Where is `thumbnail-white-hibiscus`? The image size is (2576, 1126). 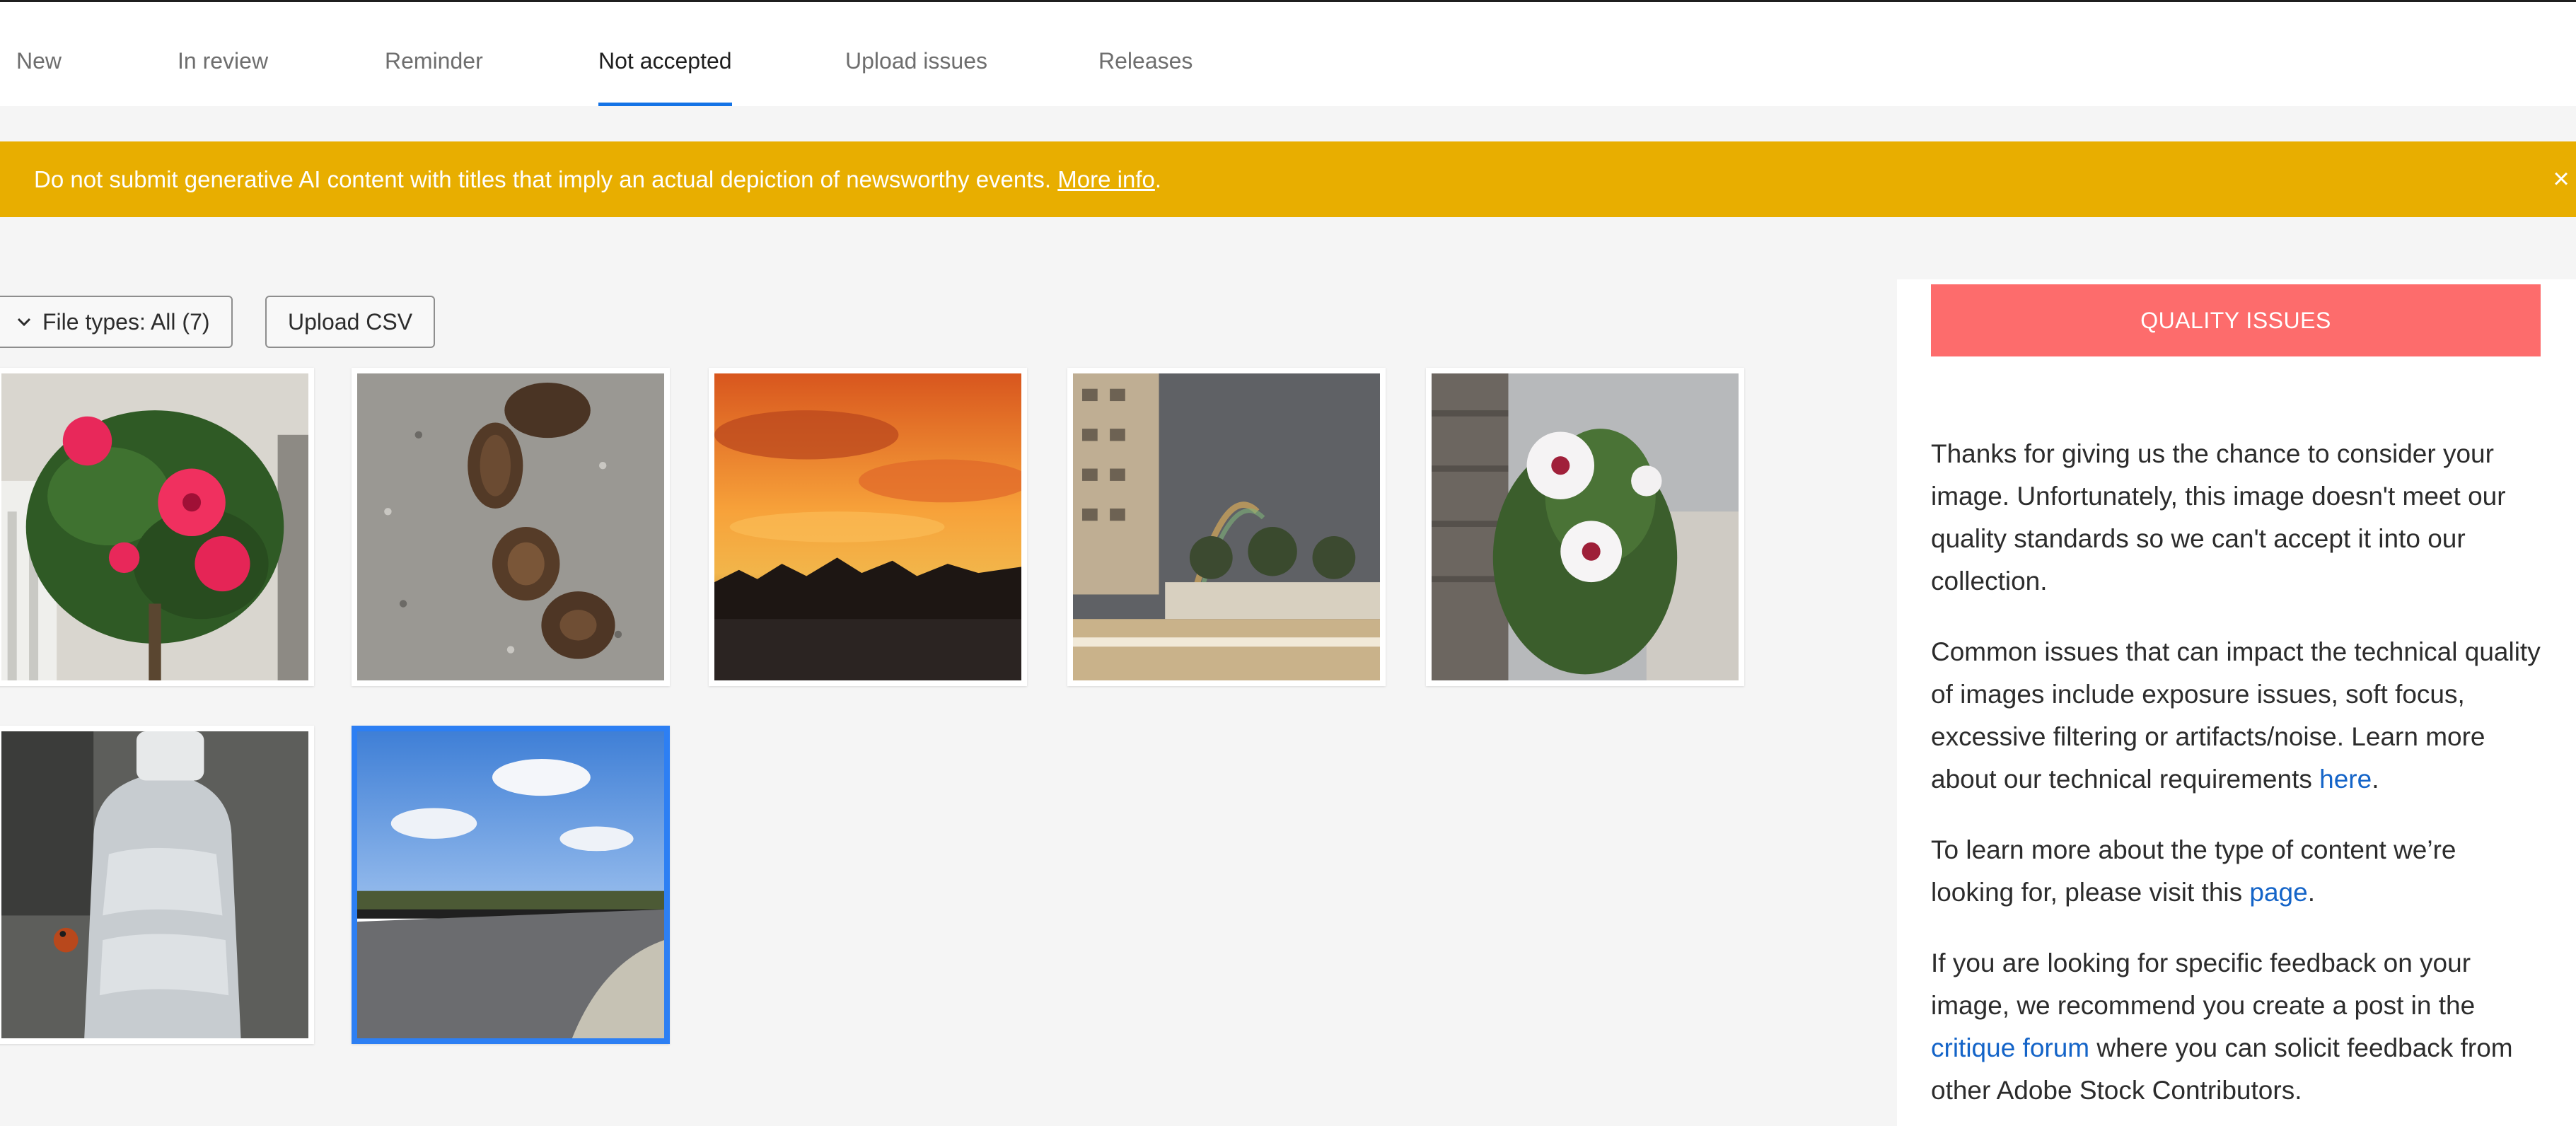
thumbnail-white-hibiscus is located at coordinates (1585, 527).